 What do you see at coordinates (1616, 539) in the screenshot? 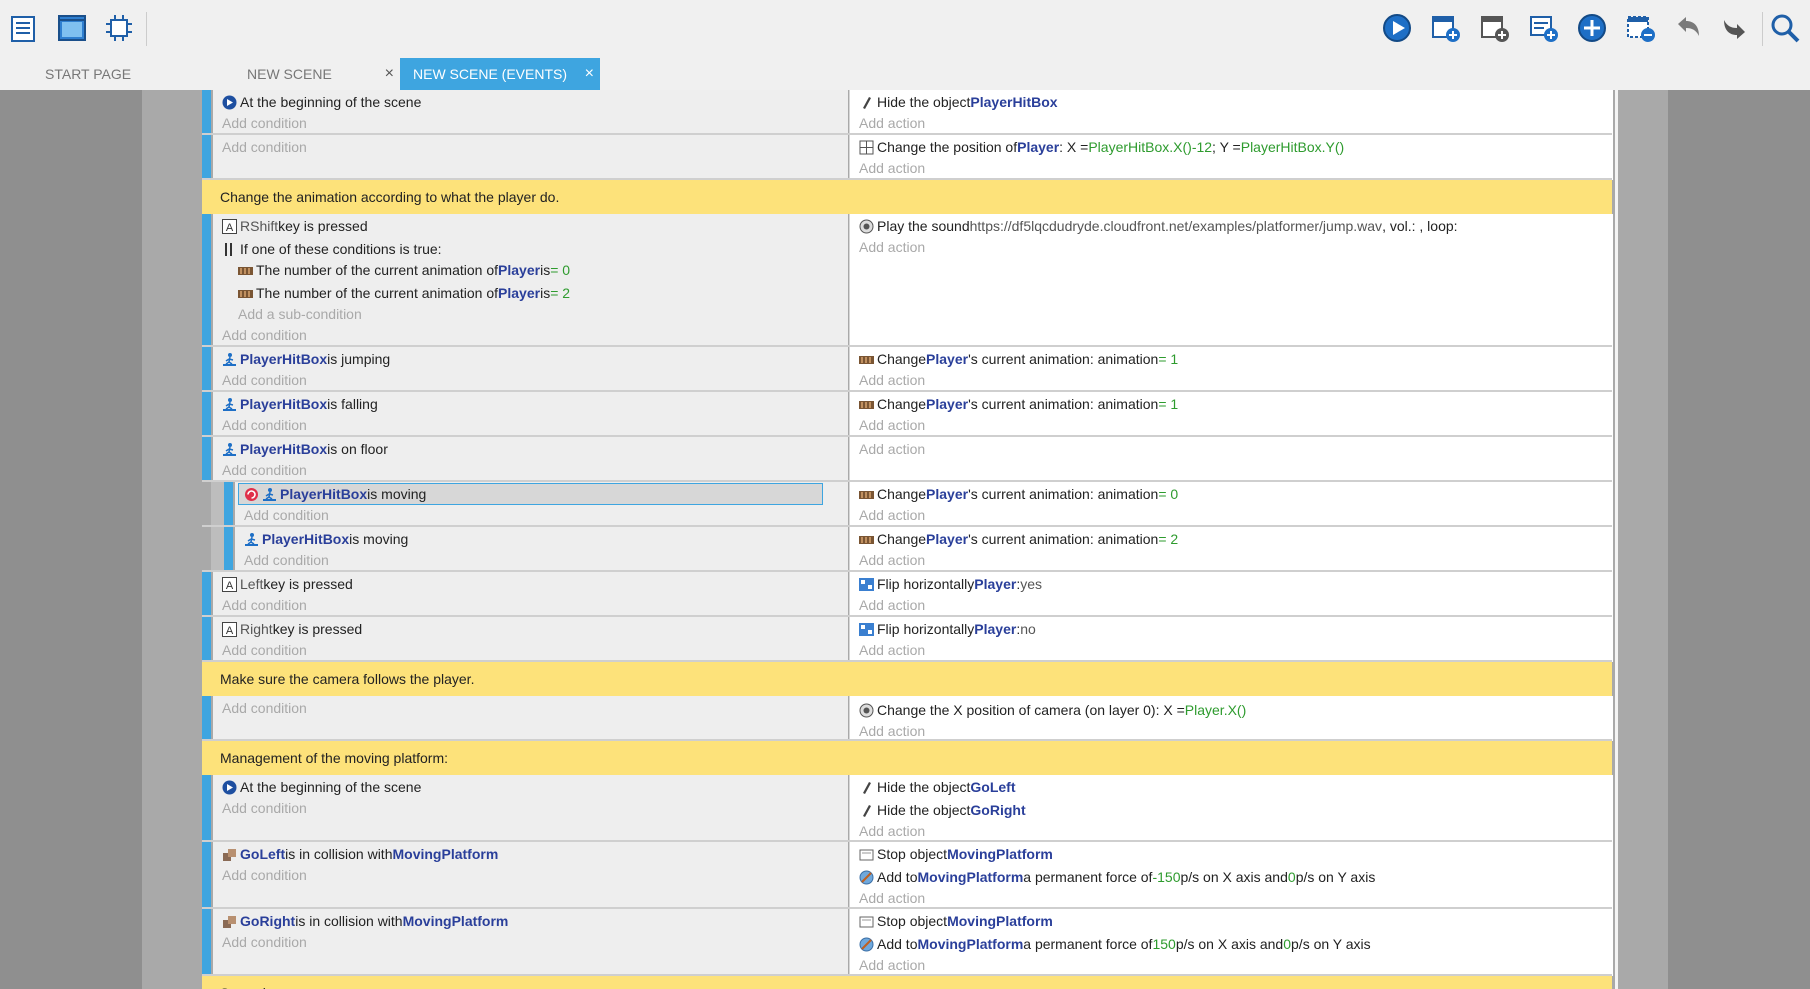
I see `vertical-scrollbar` at bounding box center [1616, 539].